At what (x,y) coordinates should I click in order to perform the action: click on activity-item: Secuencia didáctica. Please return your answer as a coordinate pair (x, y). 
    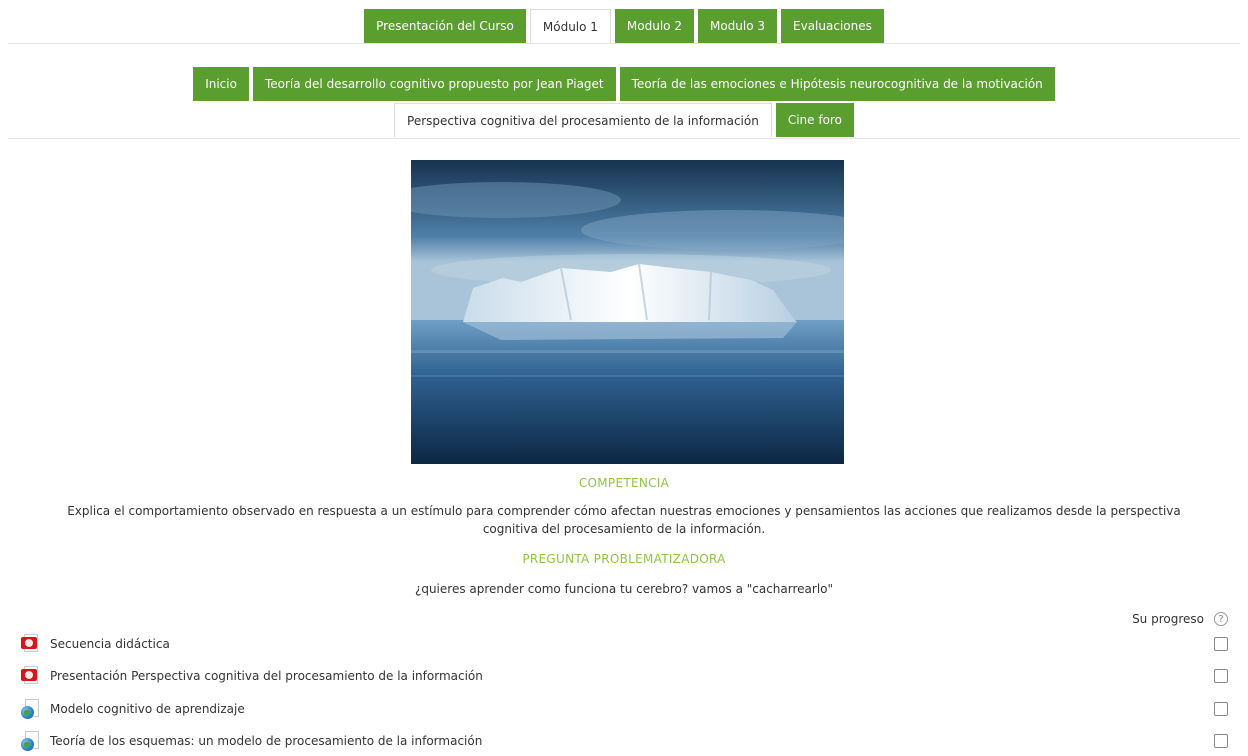
    Looking at the image, I should click on (624, 644).